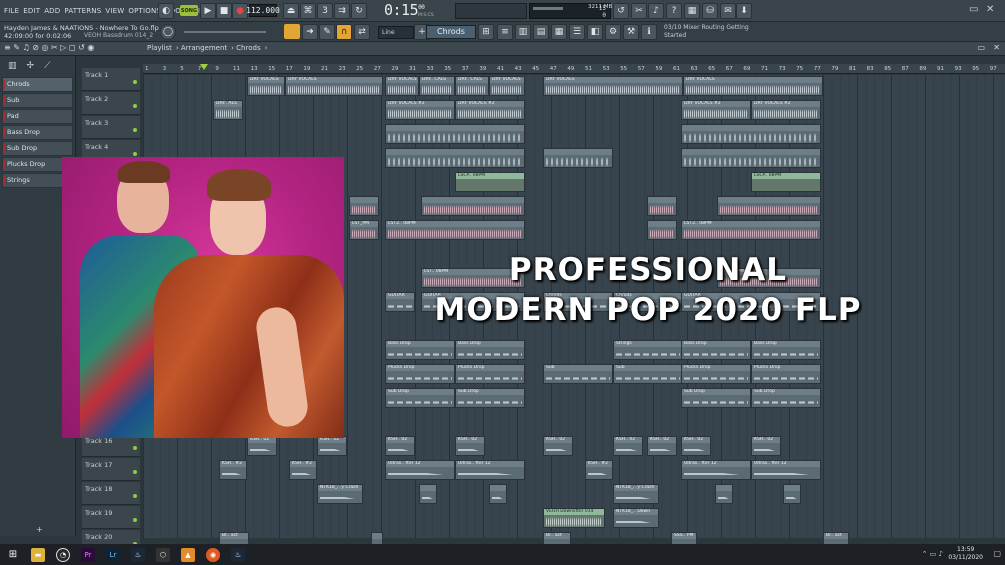 Image resolution: width=1005 pixels, height=565 pixels. What do you see at coordinates (710, 11) in the screenshot?
I see `store-icon: ⛁` at bounding box center [710, 11].